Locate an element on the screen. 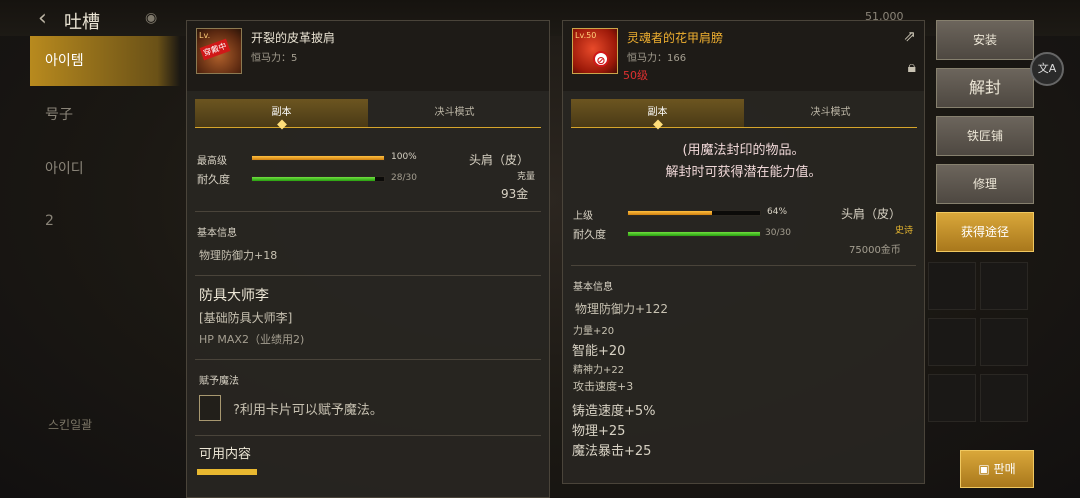 The height and width of the screenshot is (498, 1080). item-icon: Lv.50 ⊘ is located at coordinates (595, 51).